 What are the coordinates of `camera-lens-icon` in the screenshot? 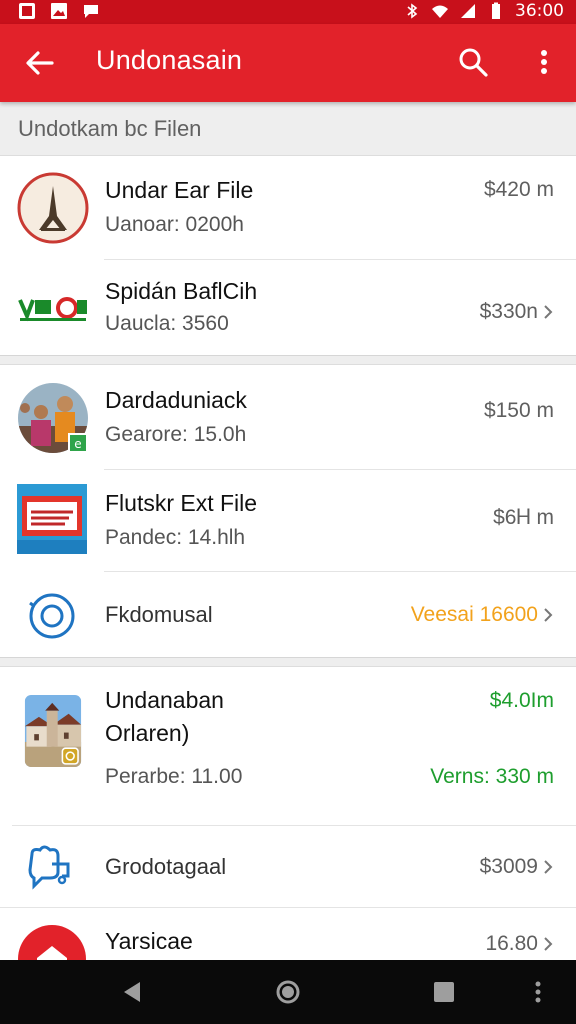 It's located at (52, 616).